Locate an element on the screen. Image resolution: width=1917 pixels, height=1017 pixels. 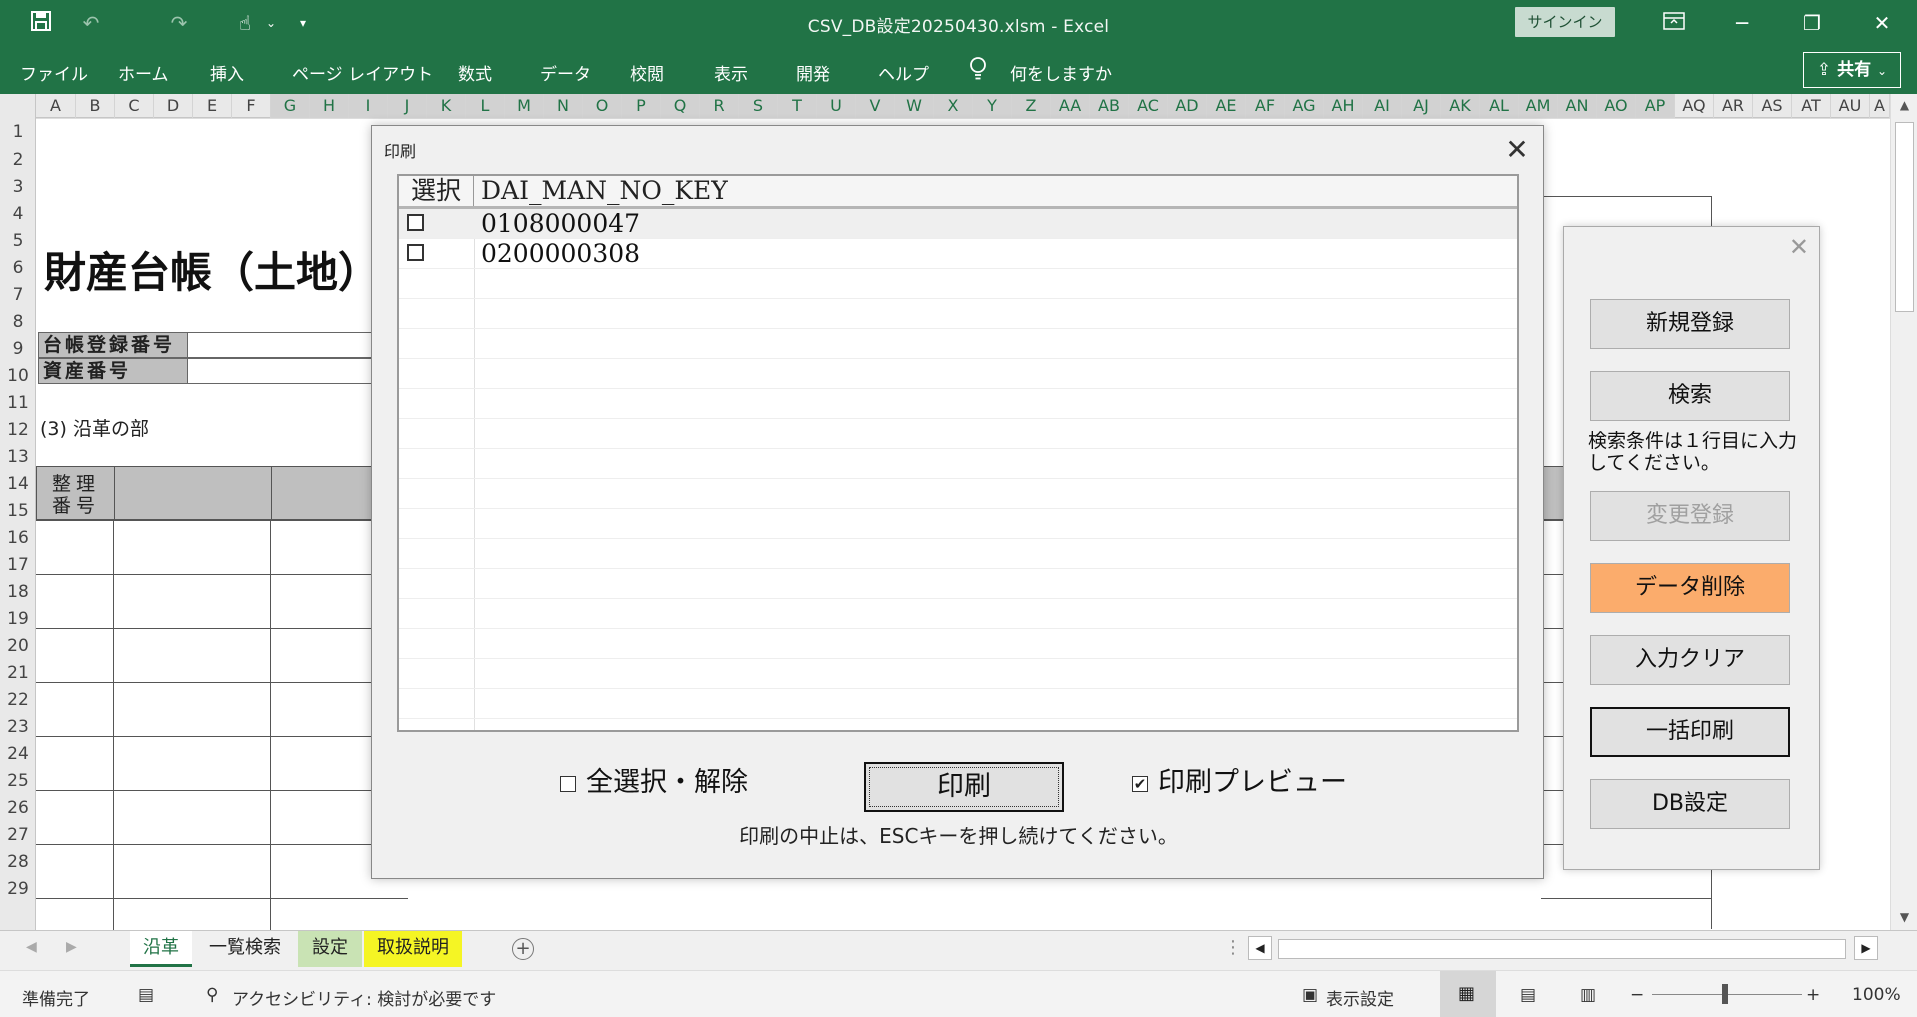
column-header-cell: E is located at coordinates (212, 106).